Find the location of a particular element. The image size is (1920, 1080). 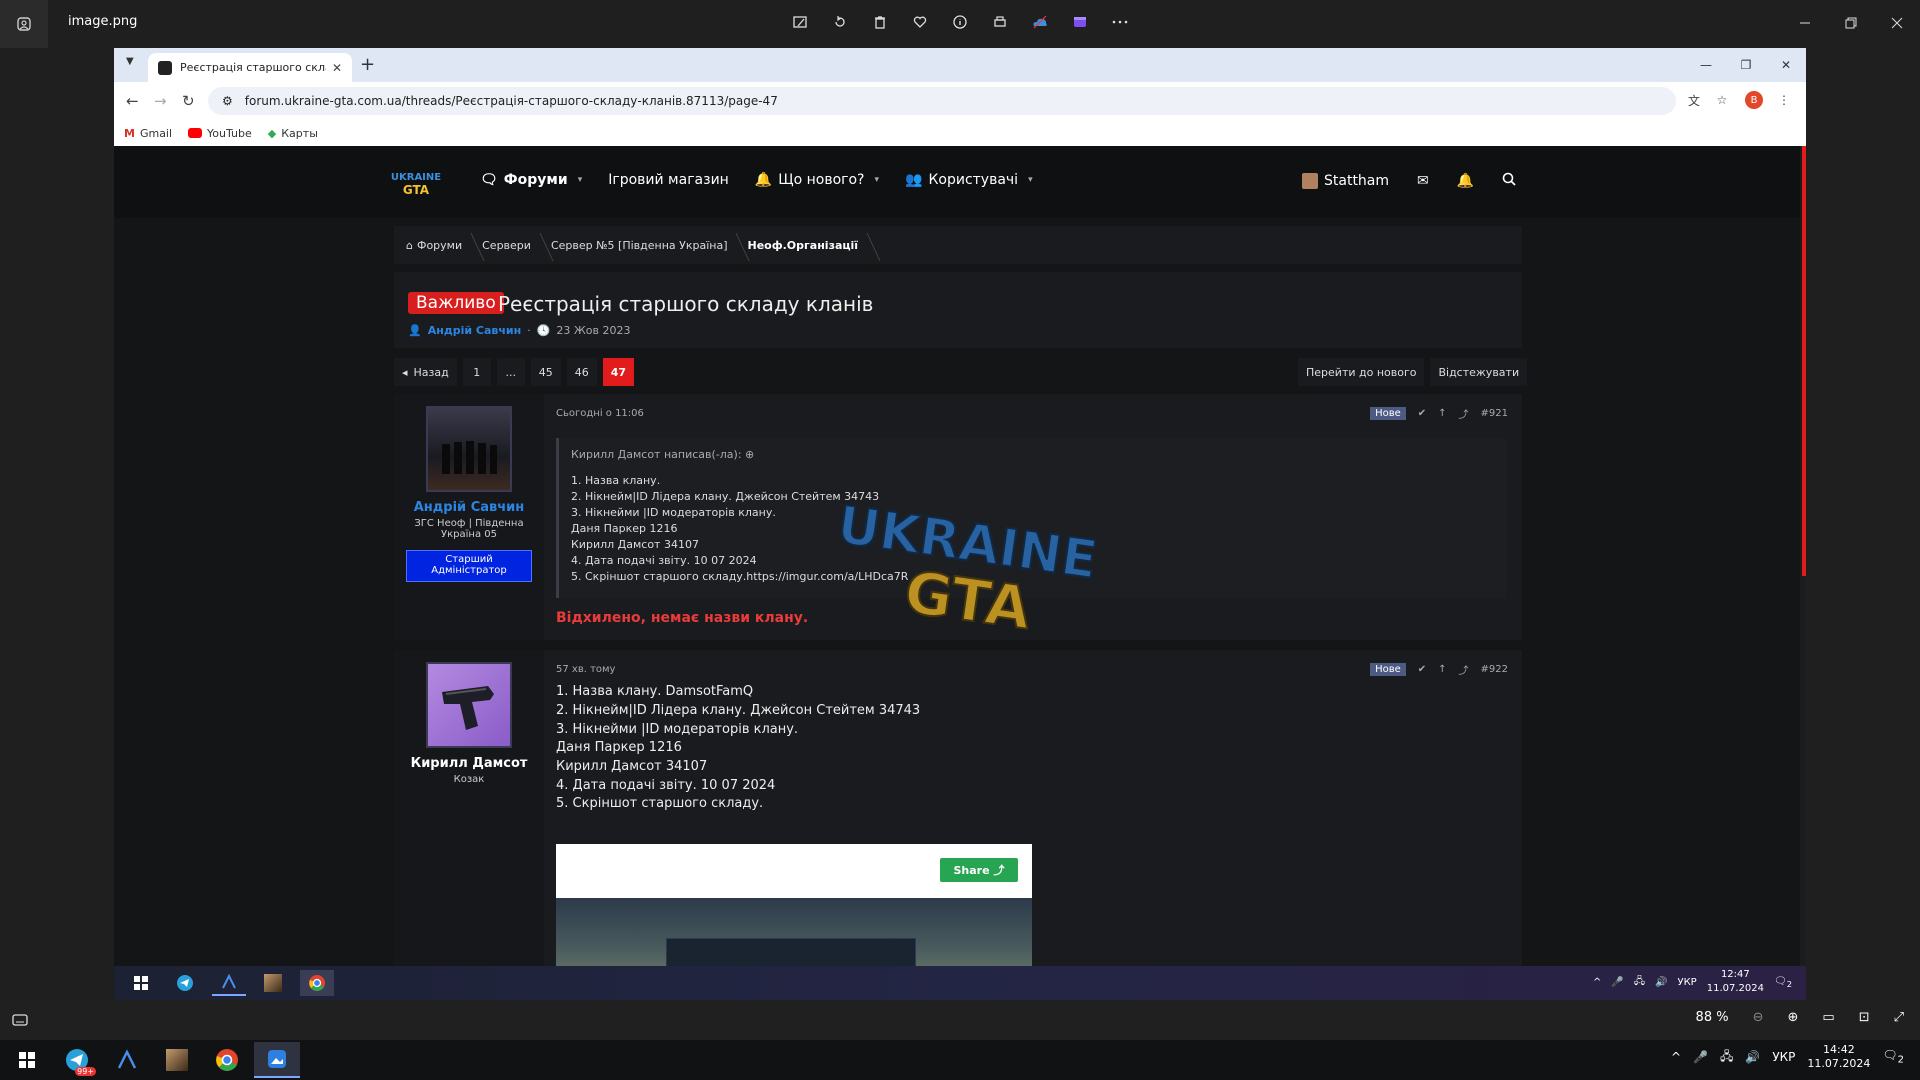

bookmark-gmail: M Gmail is located at coordinates (148, 133).